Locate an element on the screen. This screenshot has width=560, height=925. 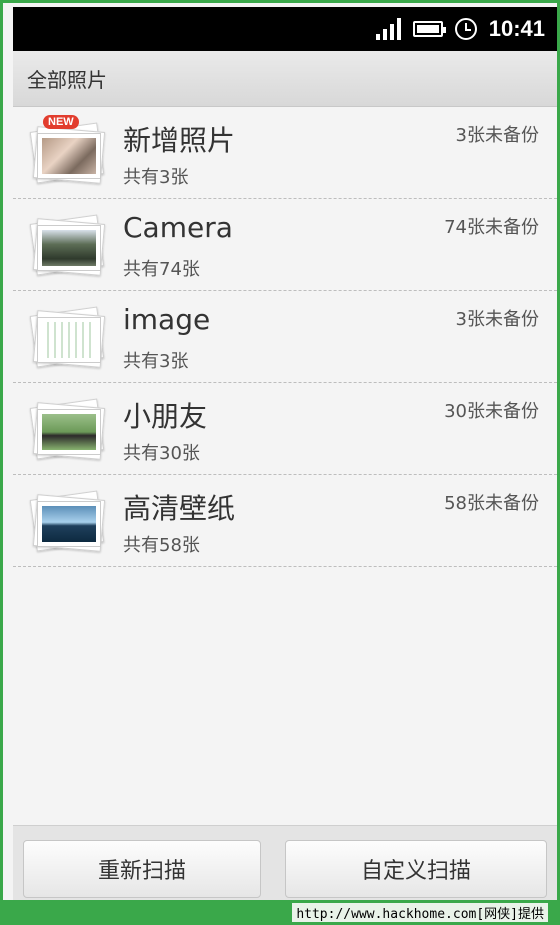
album-name: Camera is located at coordinates (178, 227).